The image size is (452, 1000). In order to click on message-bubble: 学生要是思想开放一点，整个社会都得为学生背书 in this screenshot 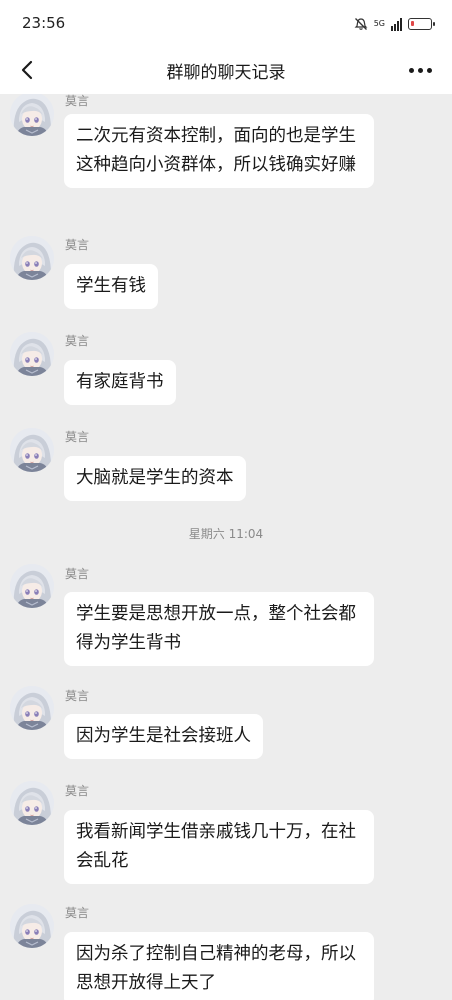, I will do `click(219, 629)`.